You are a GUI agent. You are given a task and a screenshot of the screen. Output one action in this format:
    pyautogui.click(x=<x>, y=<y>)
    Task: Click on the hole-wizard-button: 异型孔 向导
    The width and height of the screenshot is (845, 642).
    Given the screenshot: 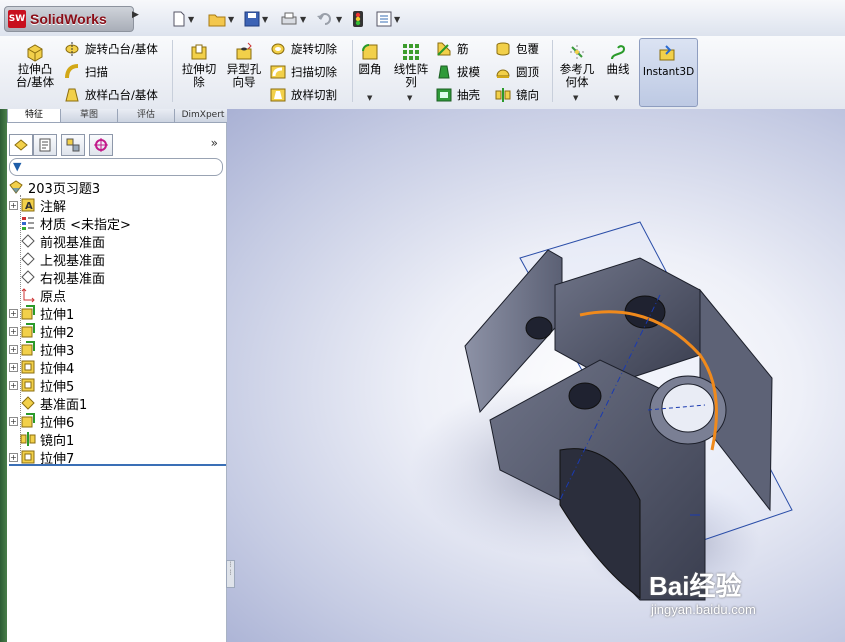 What is the action you would take?
    pyautogui.click(x=244, y=65)
    